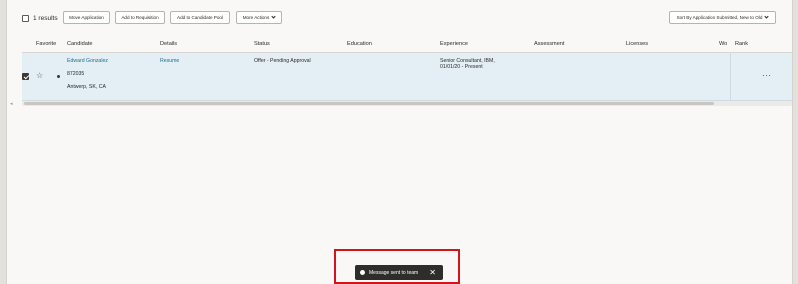  I want to click on resume-link: Resume, so click(169, 61).